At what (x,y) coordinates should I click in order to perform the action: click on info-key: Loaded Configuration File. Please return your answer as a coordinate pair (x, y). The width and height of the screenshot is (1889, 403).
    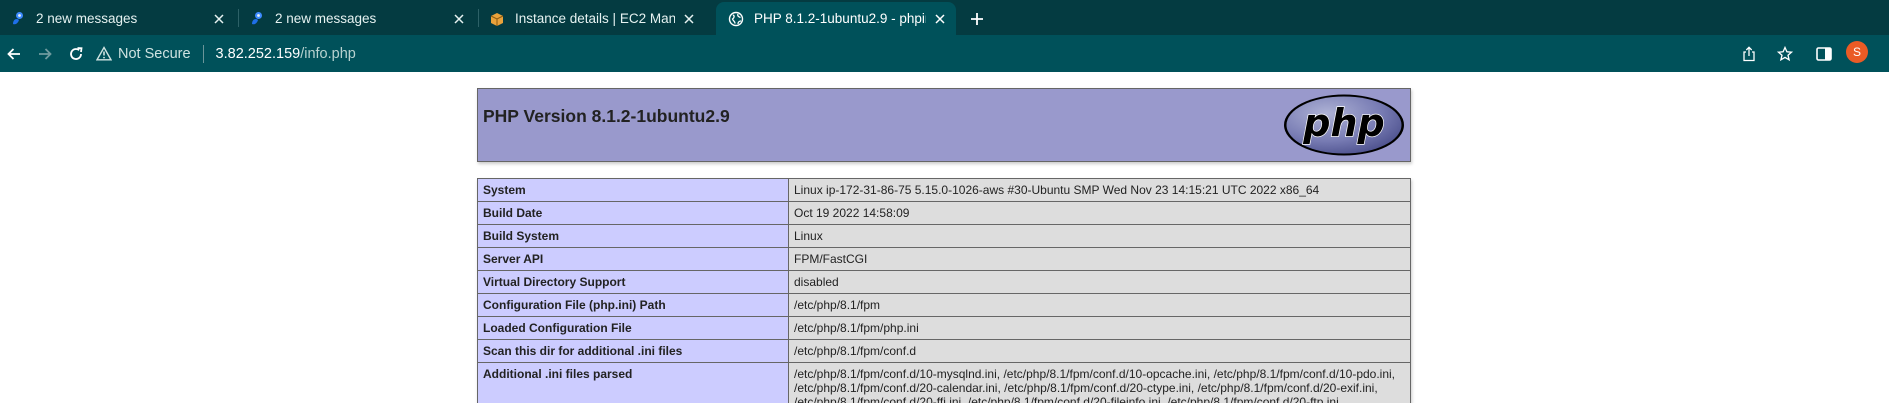
    Looking at the image, I should click on (633, 328).